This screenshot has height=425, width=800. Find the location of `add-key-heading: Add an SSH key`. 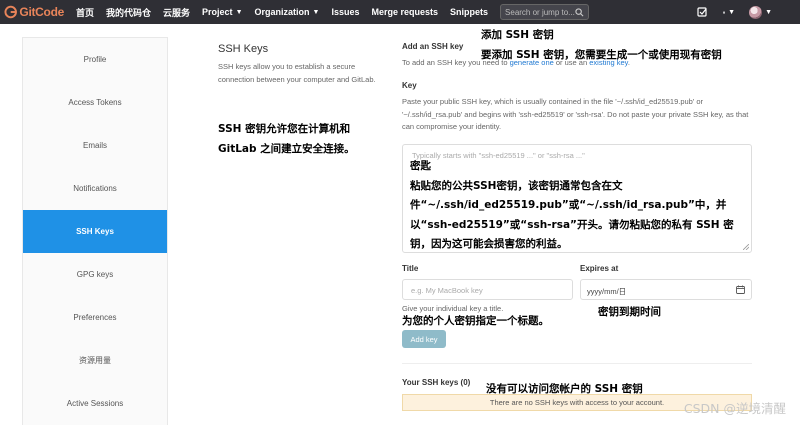

add-key-heading: Add an SSH key is located at coordinates (433, 46).